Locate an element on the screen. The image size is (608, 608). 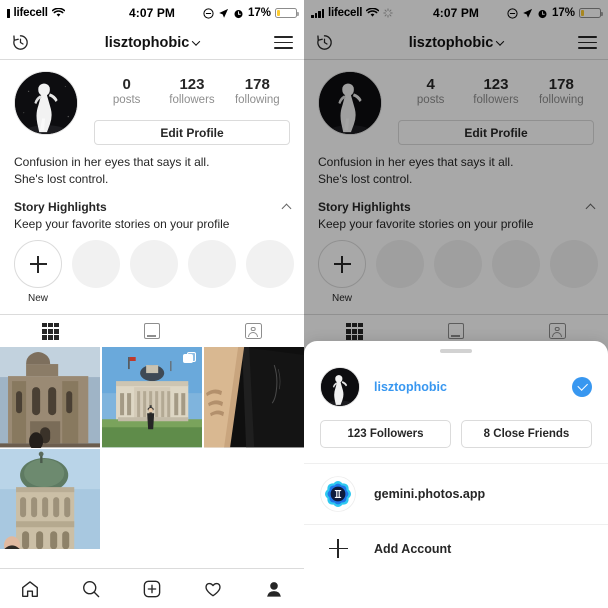
photo-cathedral-dome is located at coordinates (50, 499).